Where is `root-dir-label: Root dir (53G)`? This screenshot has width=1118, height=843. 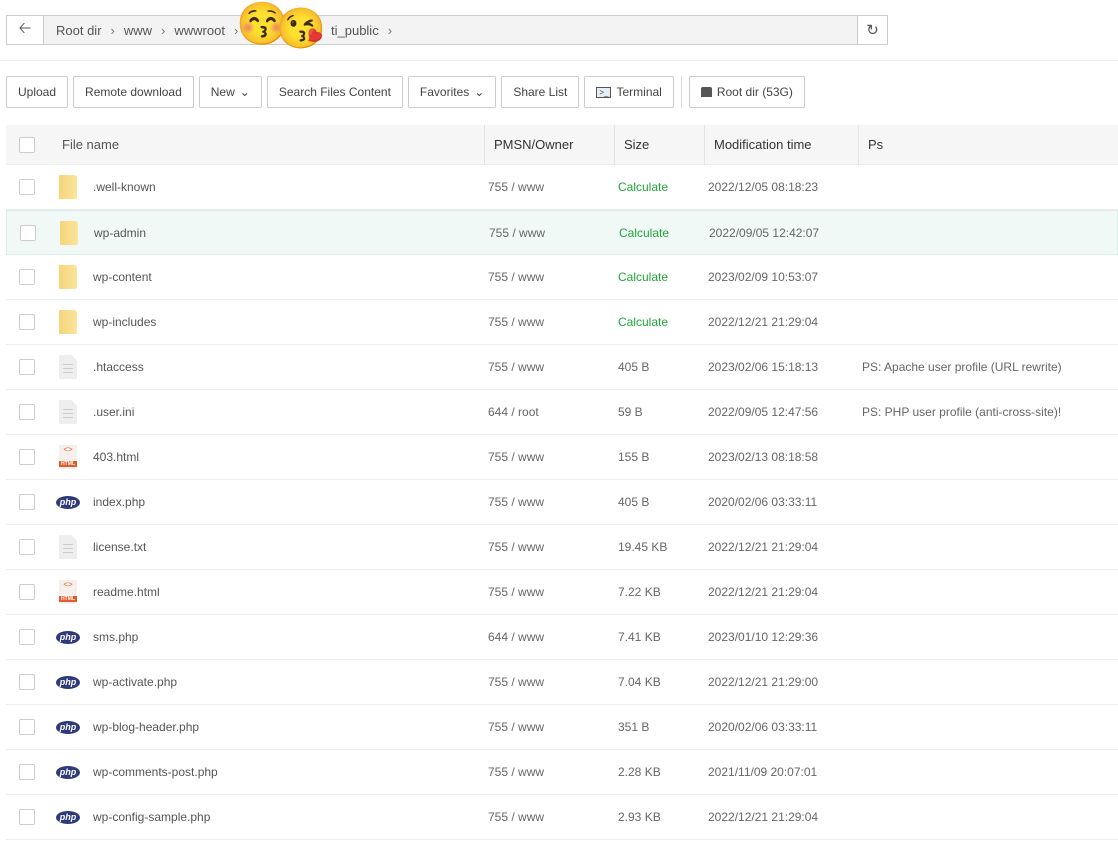 root-dir-label: Root dir (53G) is located at coordinates (754, 92).